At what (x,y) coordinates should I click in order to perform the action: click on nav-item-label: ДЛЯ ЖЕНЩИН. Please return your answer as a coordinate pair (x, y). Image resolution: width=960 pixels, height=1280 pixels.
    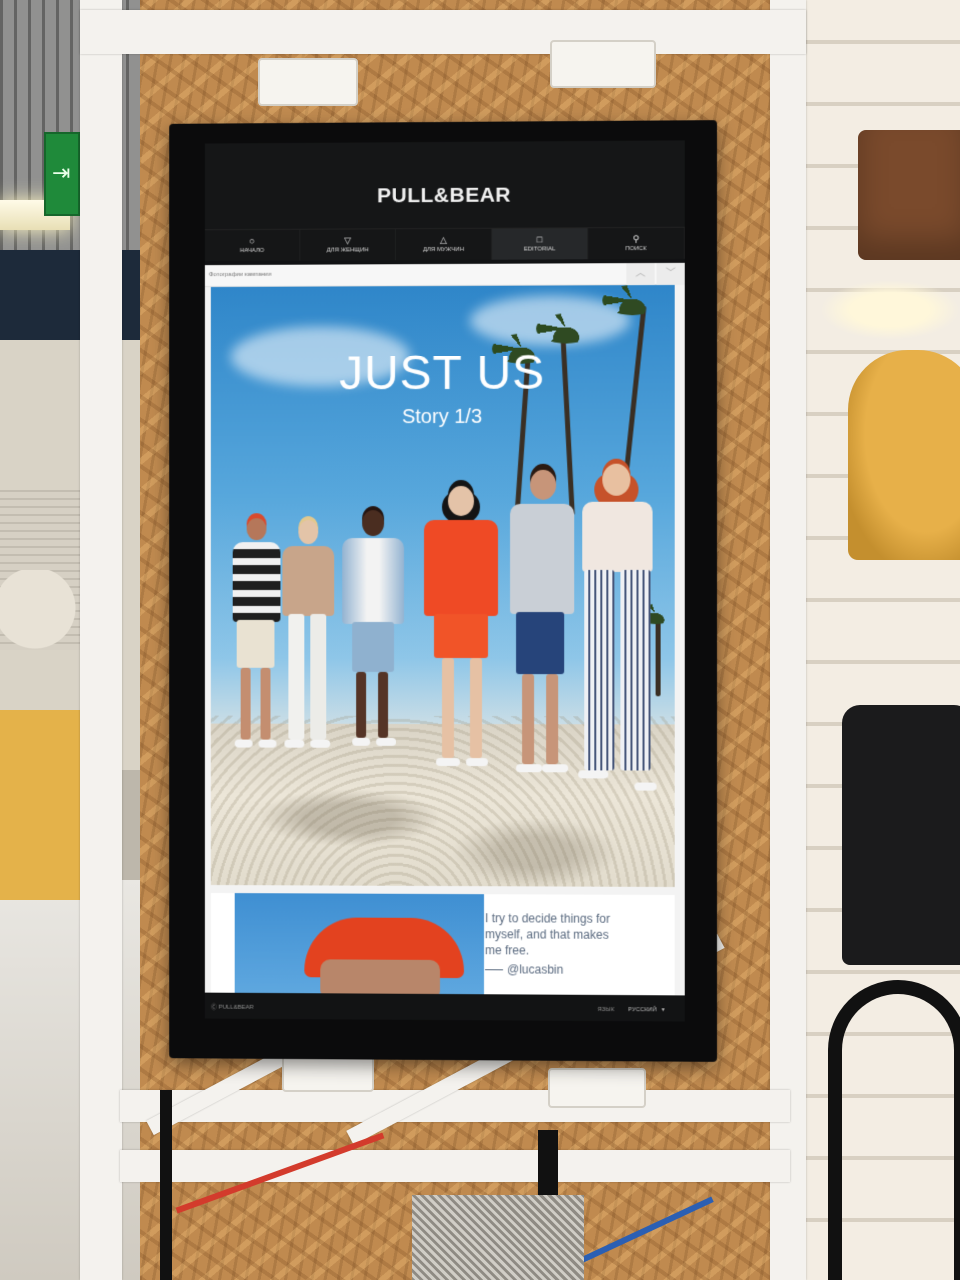
    Looking at the image, I should click on (347, 250).